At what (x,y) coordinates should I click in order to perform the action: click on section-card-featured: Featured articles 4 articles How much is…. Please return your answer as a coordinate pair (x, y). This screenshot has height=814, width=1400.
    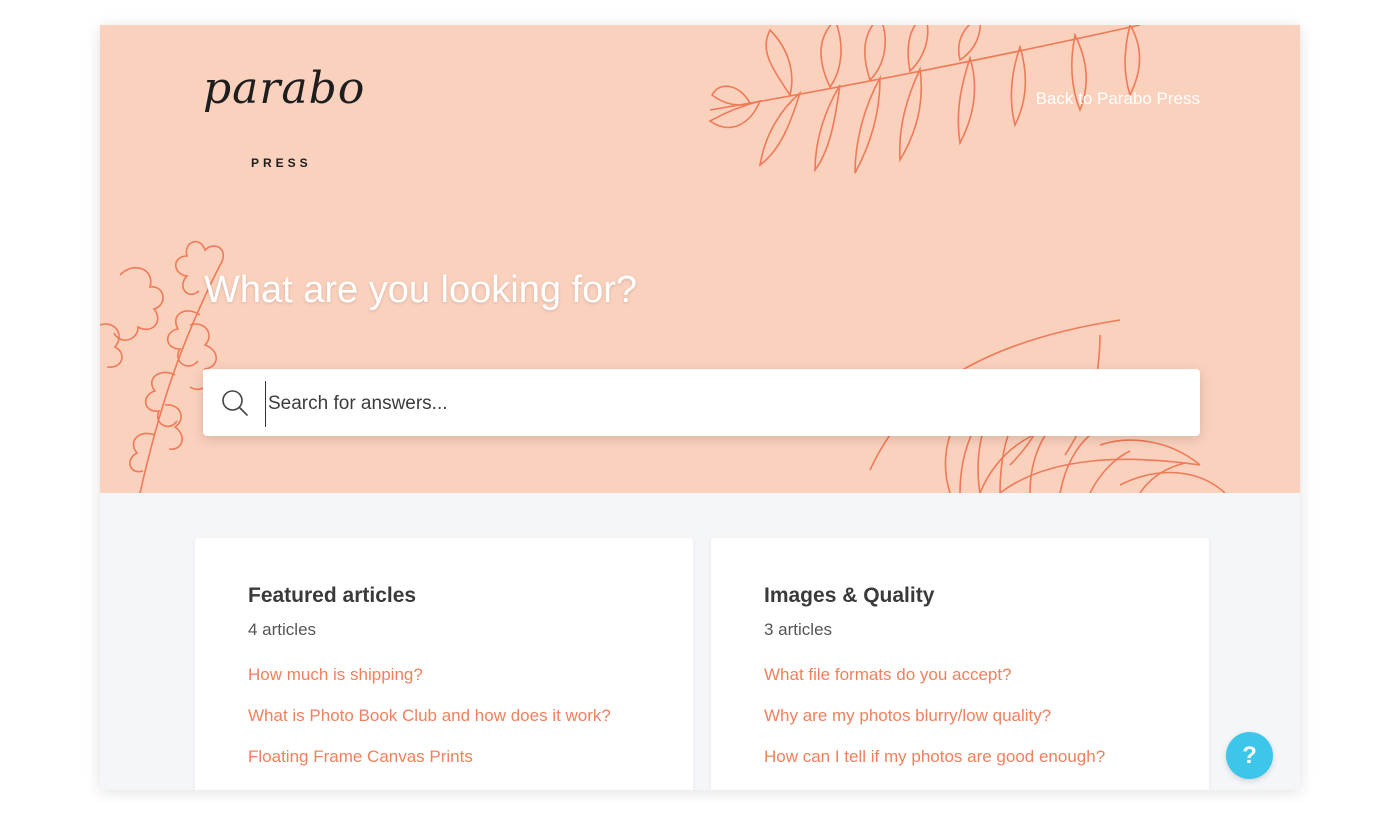
    Looking at the image, I should click on (444, 664).